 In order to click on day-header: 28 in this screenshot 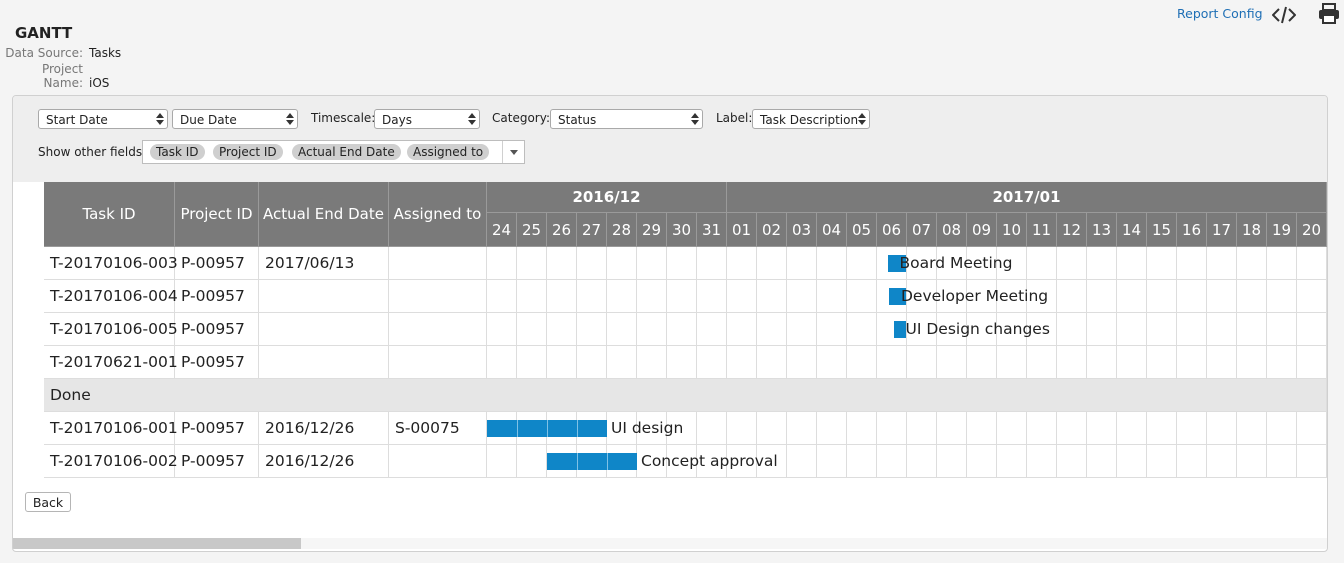, I will do `click(622, 230)`.